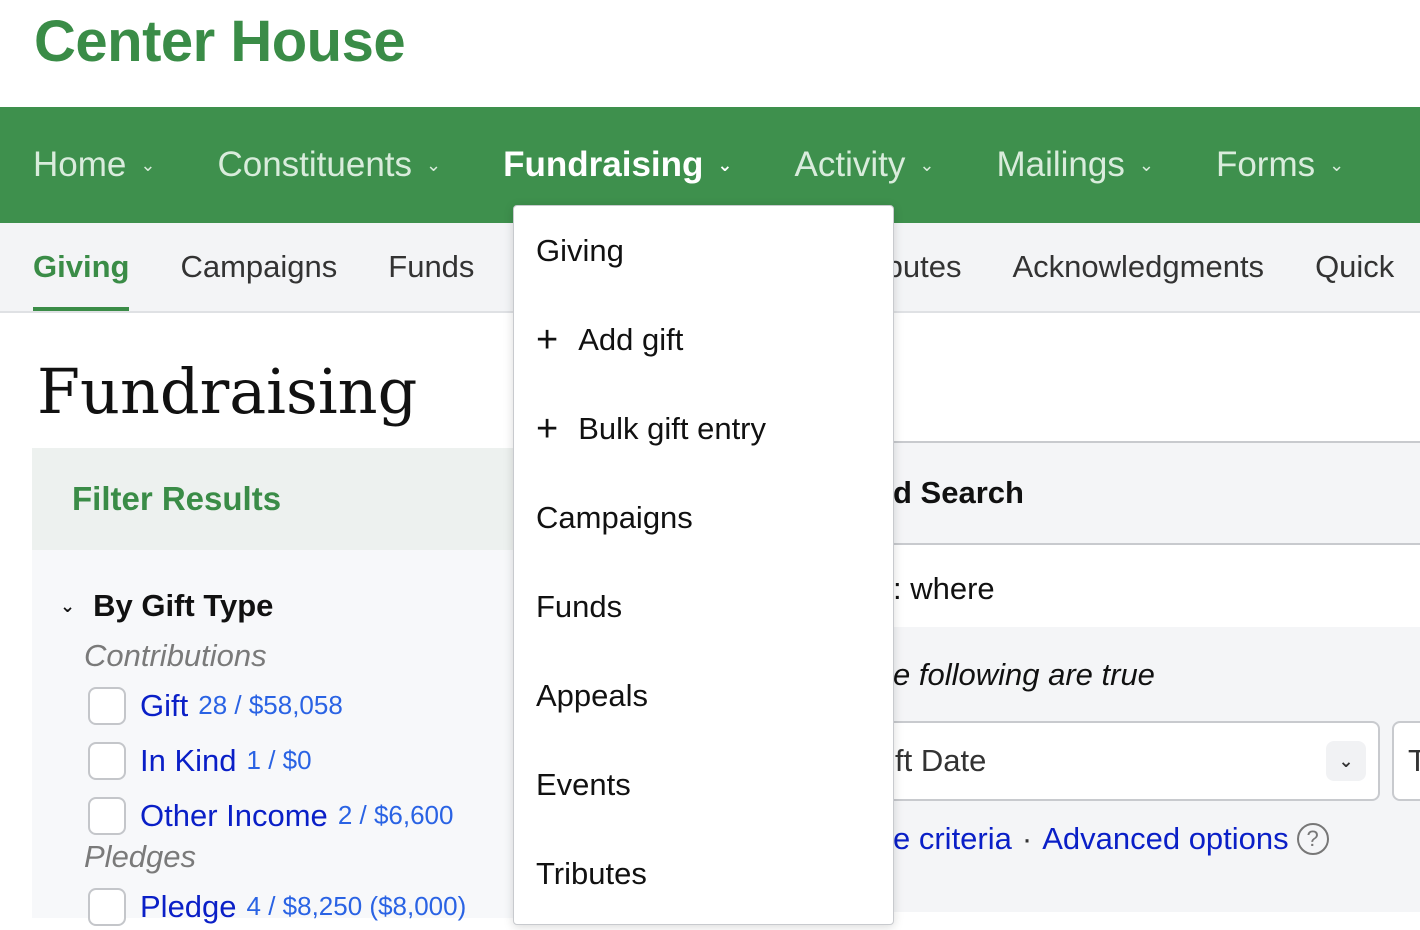  Describe the element at coordinates (183, 605) in the screenshot. I see `group-title: By Gift Type` at that location.